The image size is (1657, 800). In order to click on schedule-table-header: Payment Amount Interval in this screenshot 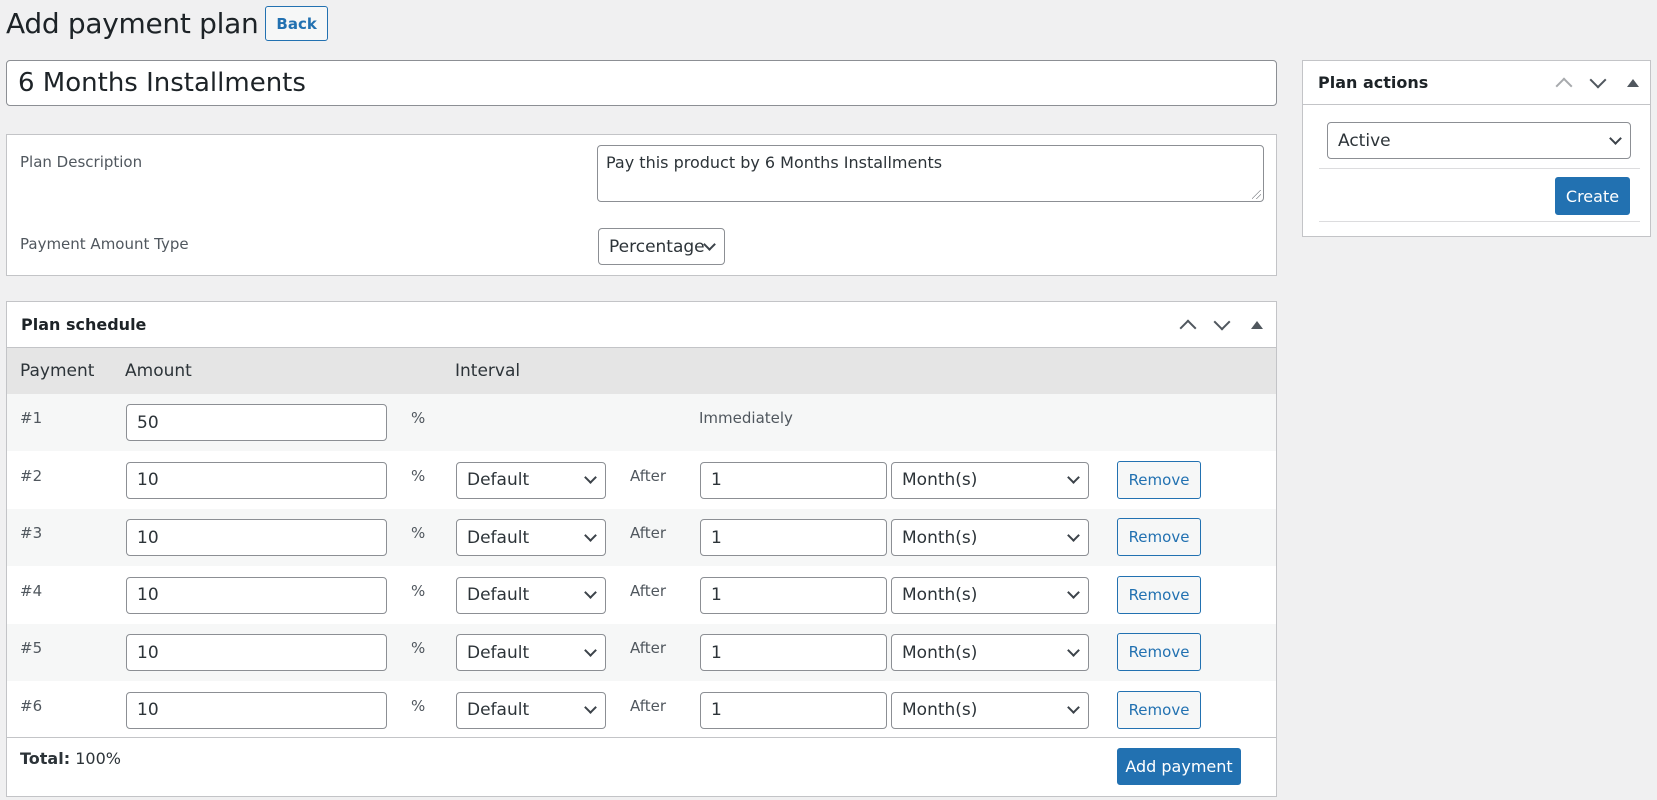, I will do `click(641, 371)`.